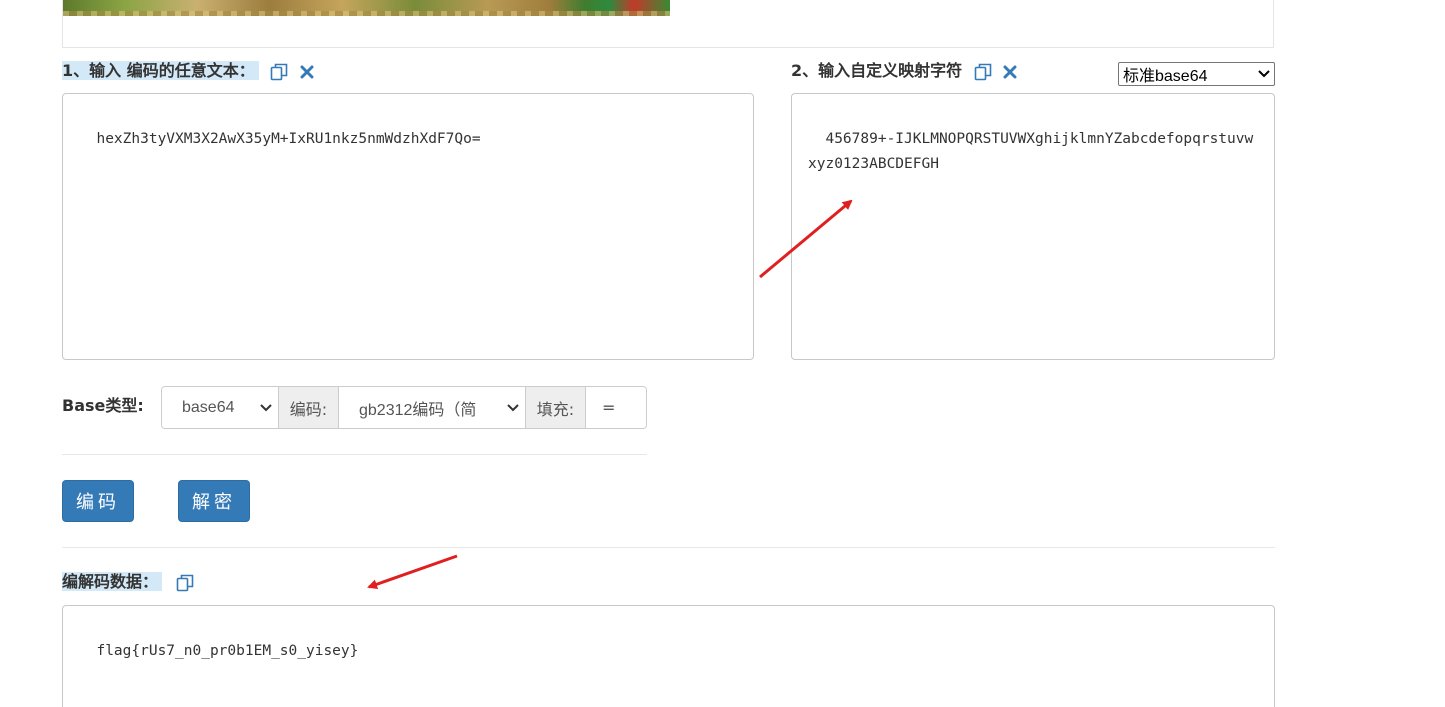 The height and width of the screenshot is (707, 1445). Describe the element at coordinates (308, 407) in the screenshot. I see `encoding-label: 编码:` at that location.